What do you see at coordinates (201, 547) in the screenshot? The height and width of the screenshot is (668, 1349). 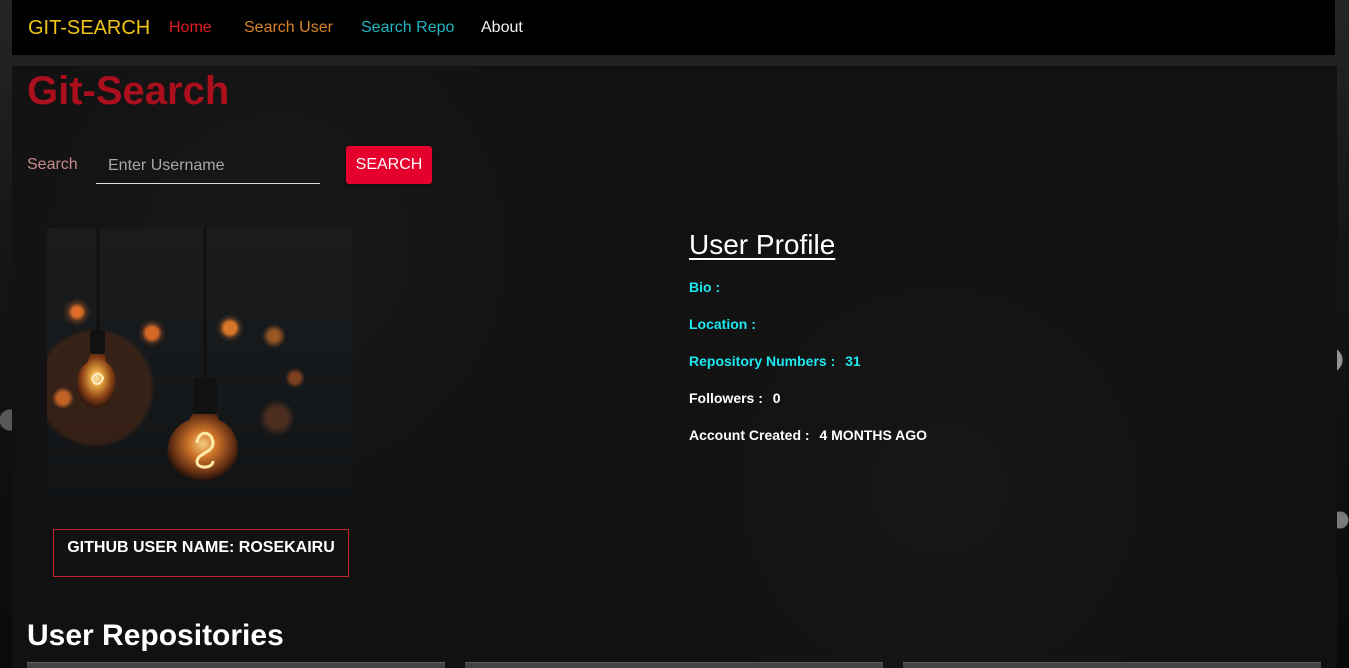 I see `github-username-text: GITHUB USER NAME: ROSEKAIRU` at bounding box center [201, 547].